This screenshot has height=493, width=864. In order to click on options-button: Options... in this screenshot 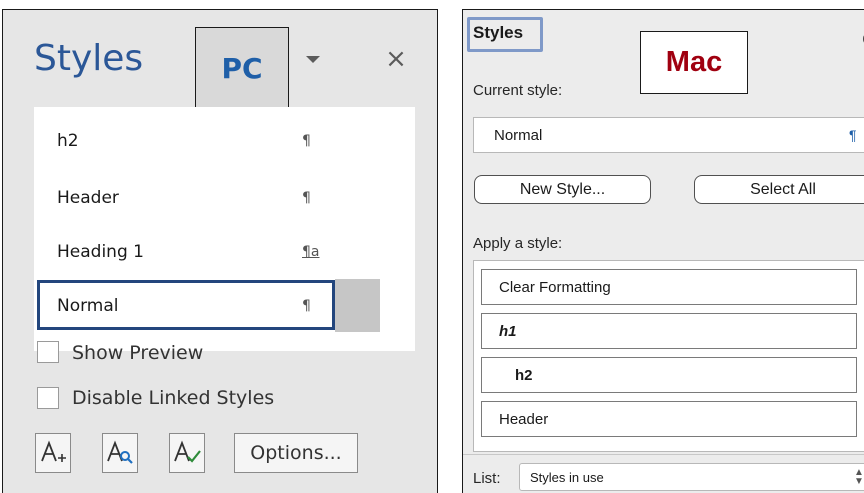, I will do `click(296, 453)`.